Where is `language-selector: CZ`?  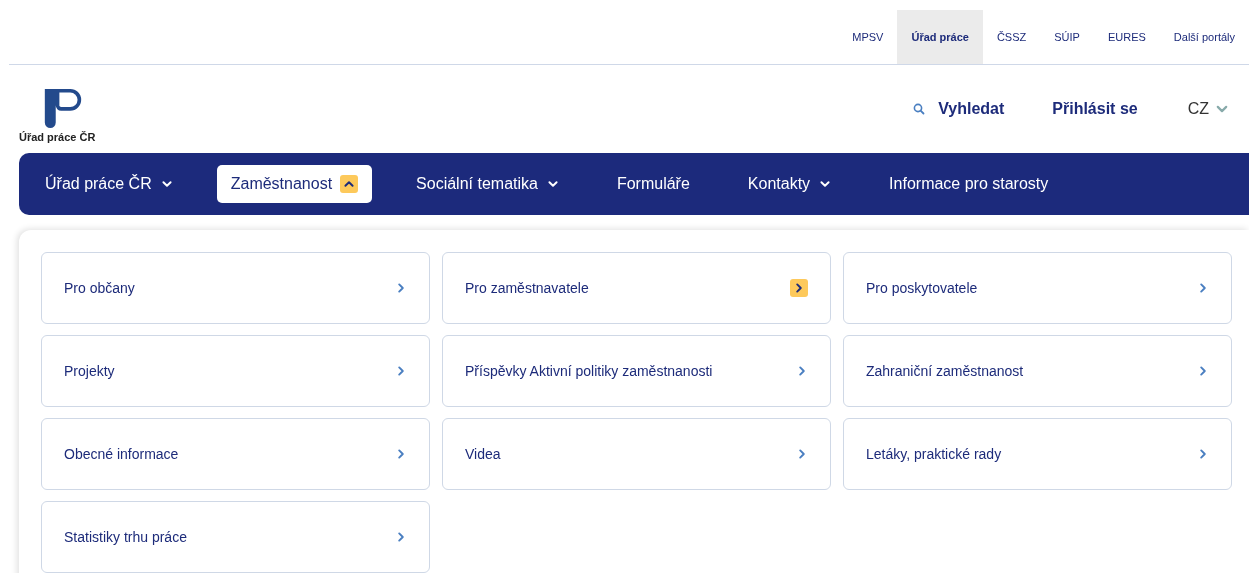 language-selector: CZ is located at coordinates (1208, 109).